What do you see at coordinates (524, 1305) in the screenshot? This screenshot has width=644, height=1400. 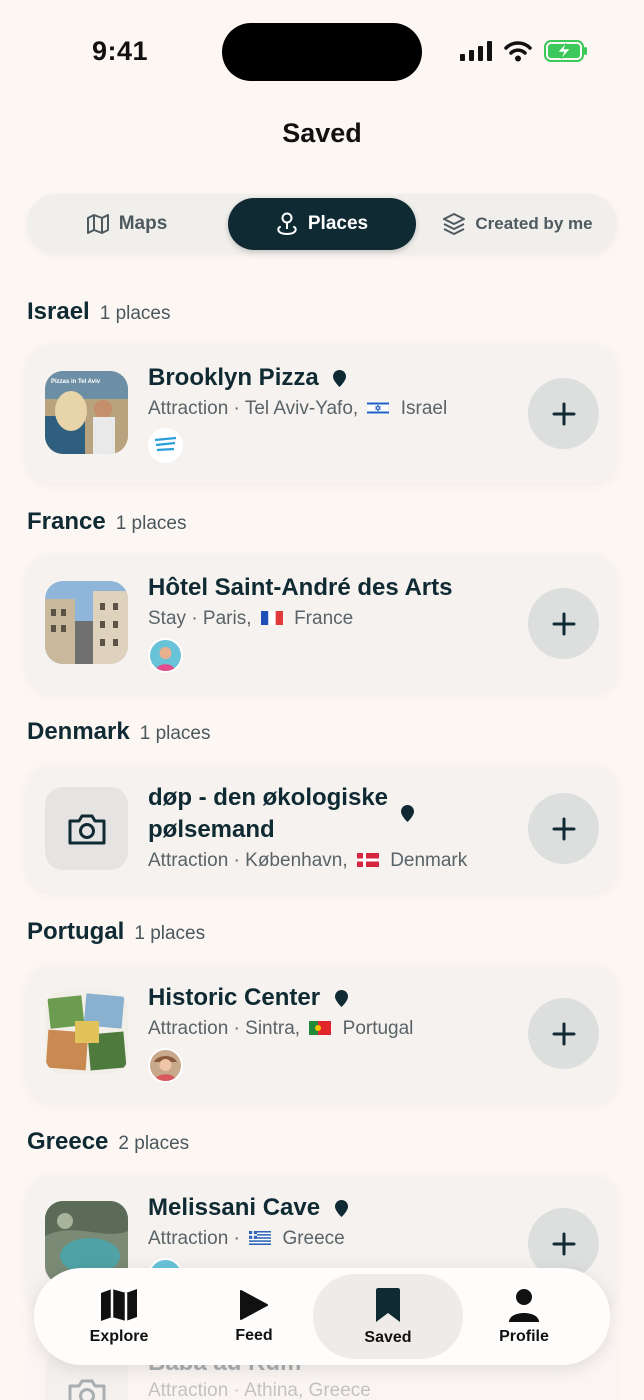 I see `person-icon` at bounding box center [524, 1305].